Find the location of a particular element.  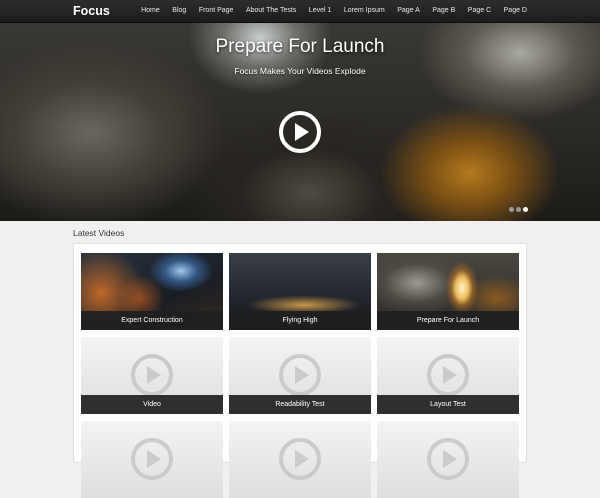

video-caption: Readability Test is located at coordinates (300, 404).